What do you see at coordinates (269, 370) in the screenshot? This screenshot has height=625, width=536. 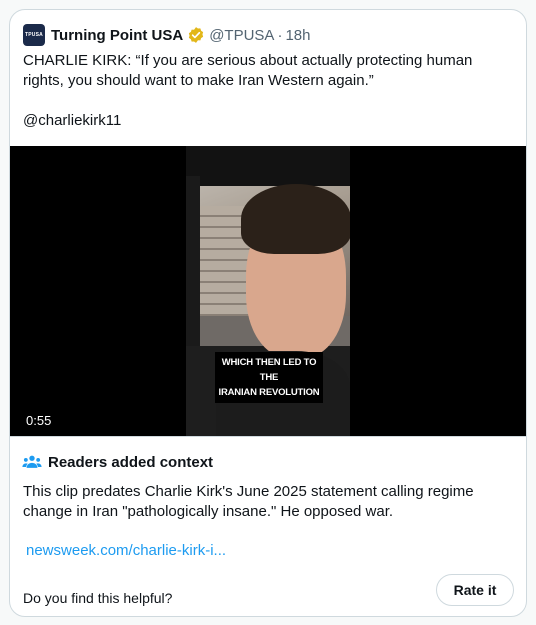 I see `caption-line-1: WHICH THEN LED TO THE` at bounding box center [269, 370].